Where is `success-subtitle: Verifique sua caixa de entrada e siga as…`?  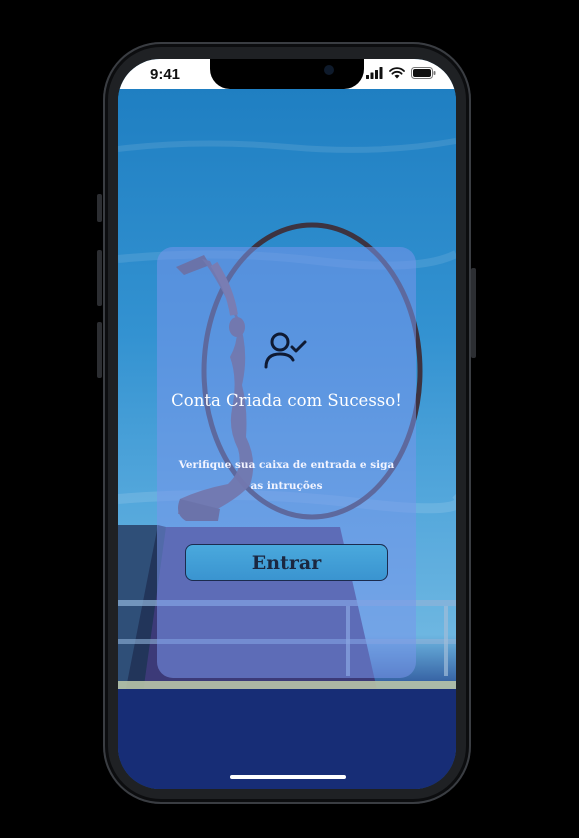 success-subtitle: Verifique sua caixa de entrada e siga as… is located at coordinates (286, 475).